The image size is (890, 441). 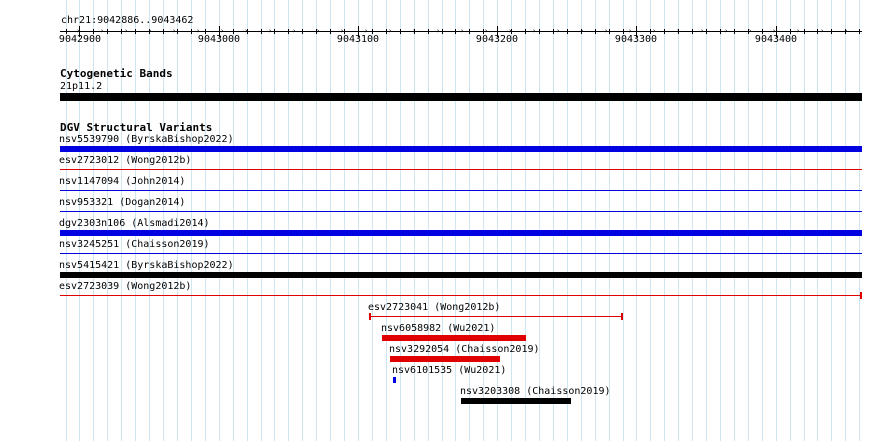 What do you see at coordinates (219, 39) in the screenshot?
I see `ruler-tick-label: 9043000` at bounding box center [219, 39].